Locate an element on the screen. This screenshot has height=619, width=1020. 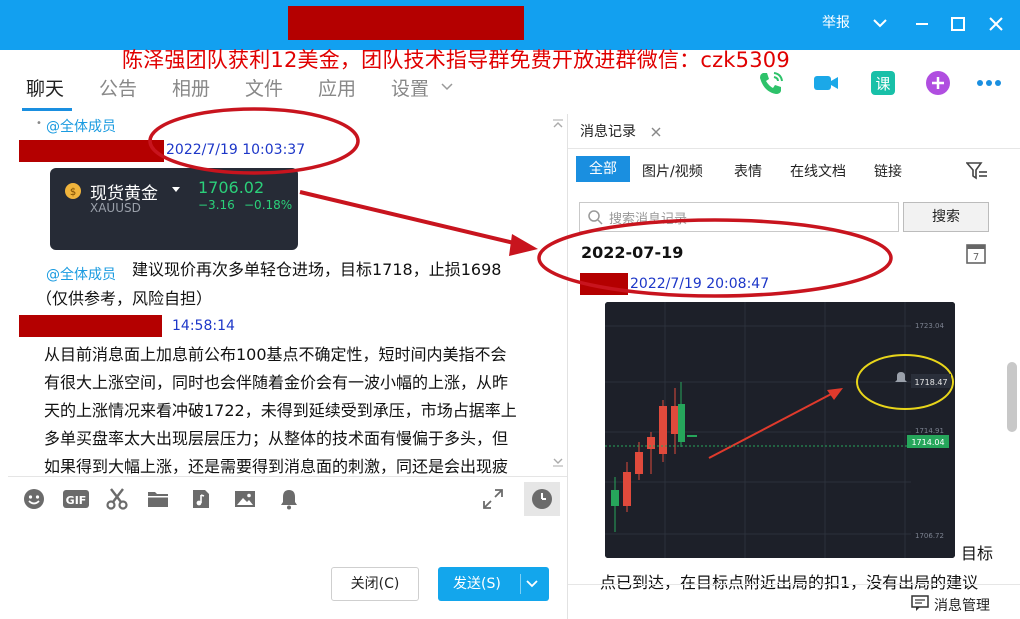
expand-down-icon is located at coordinates (558, 463).